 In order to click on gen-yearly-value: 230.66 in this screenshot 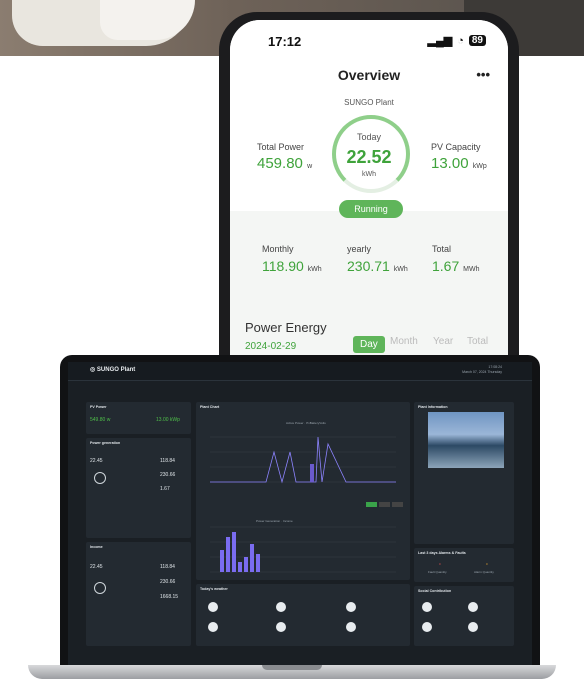, I will do `click(168, 475)`.